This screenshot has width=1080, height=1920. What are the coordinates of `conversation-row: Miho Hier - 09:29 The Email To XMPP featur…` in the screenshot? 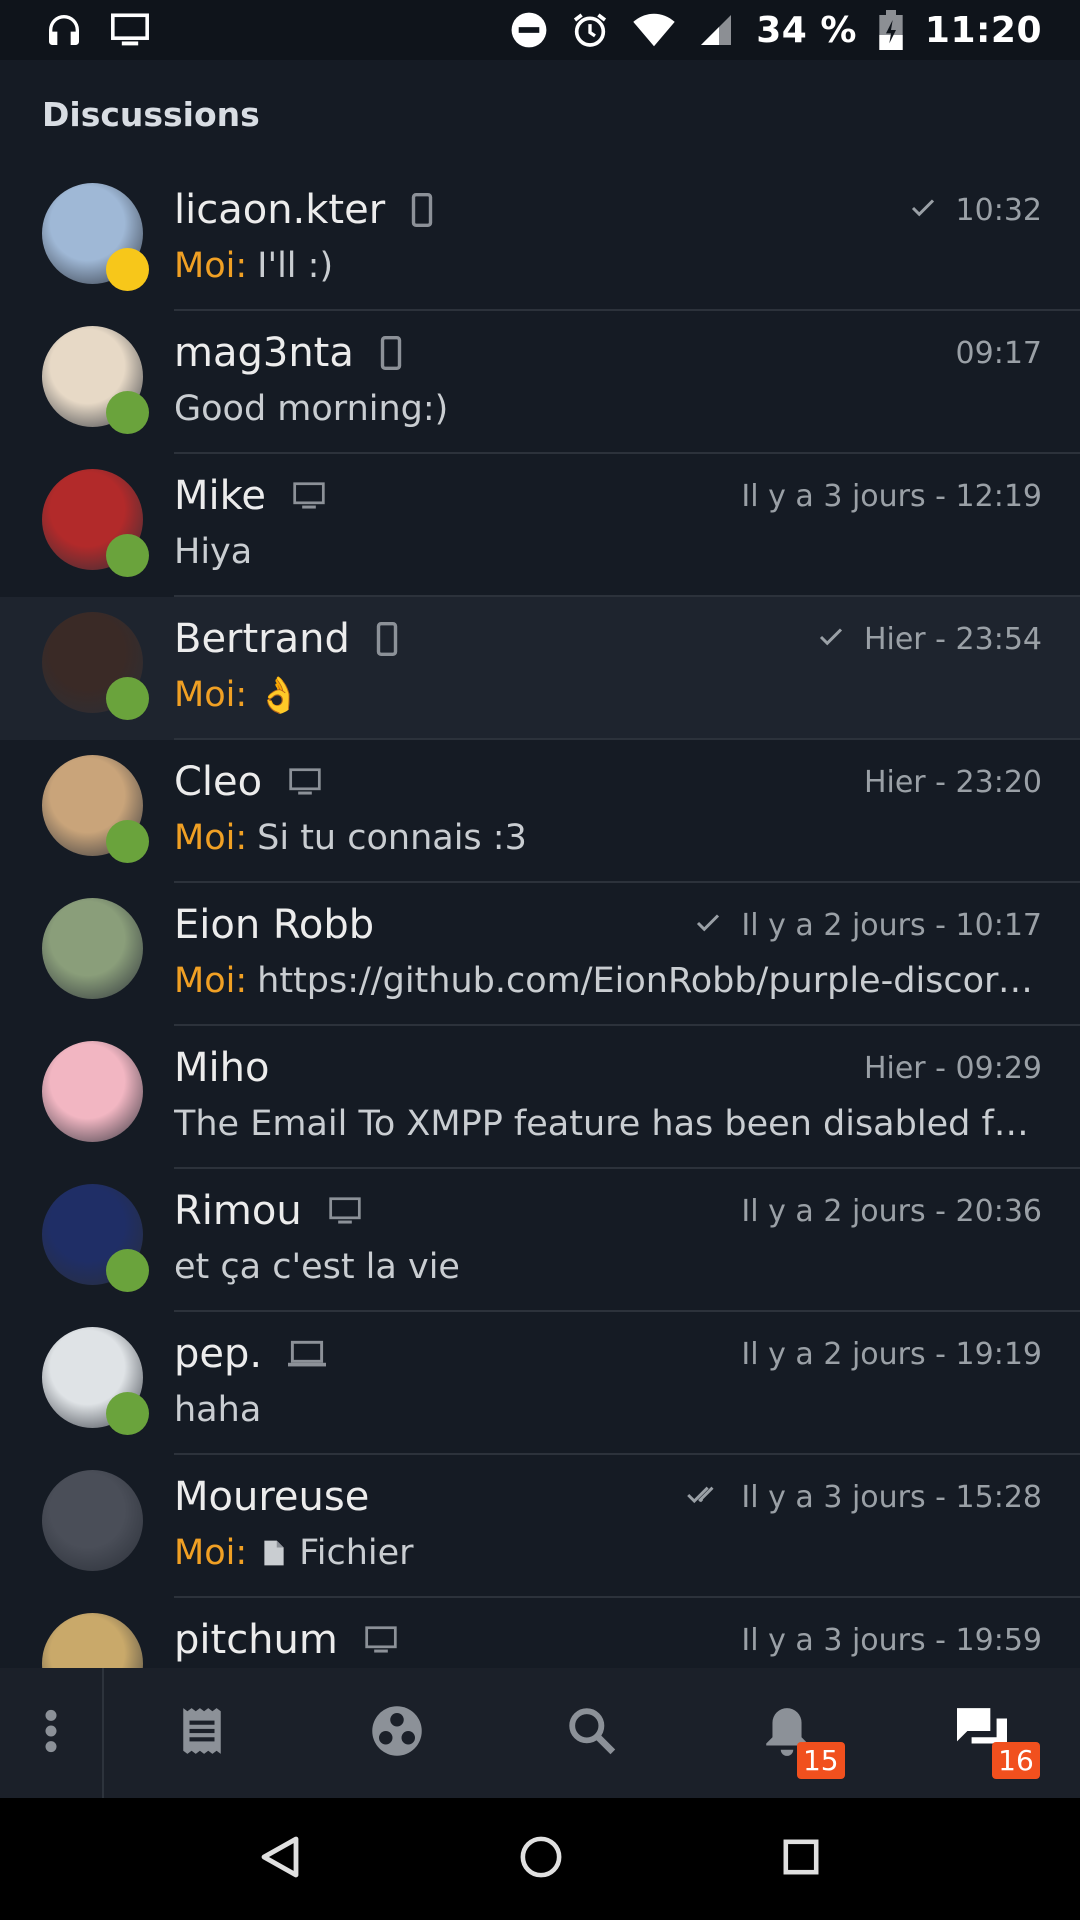 It's located at (540, 1097).